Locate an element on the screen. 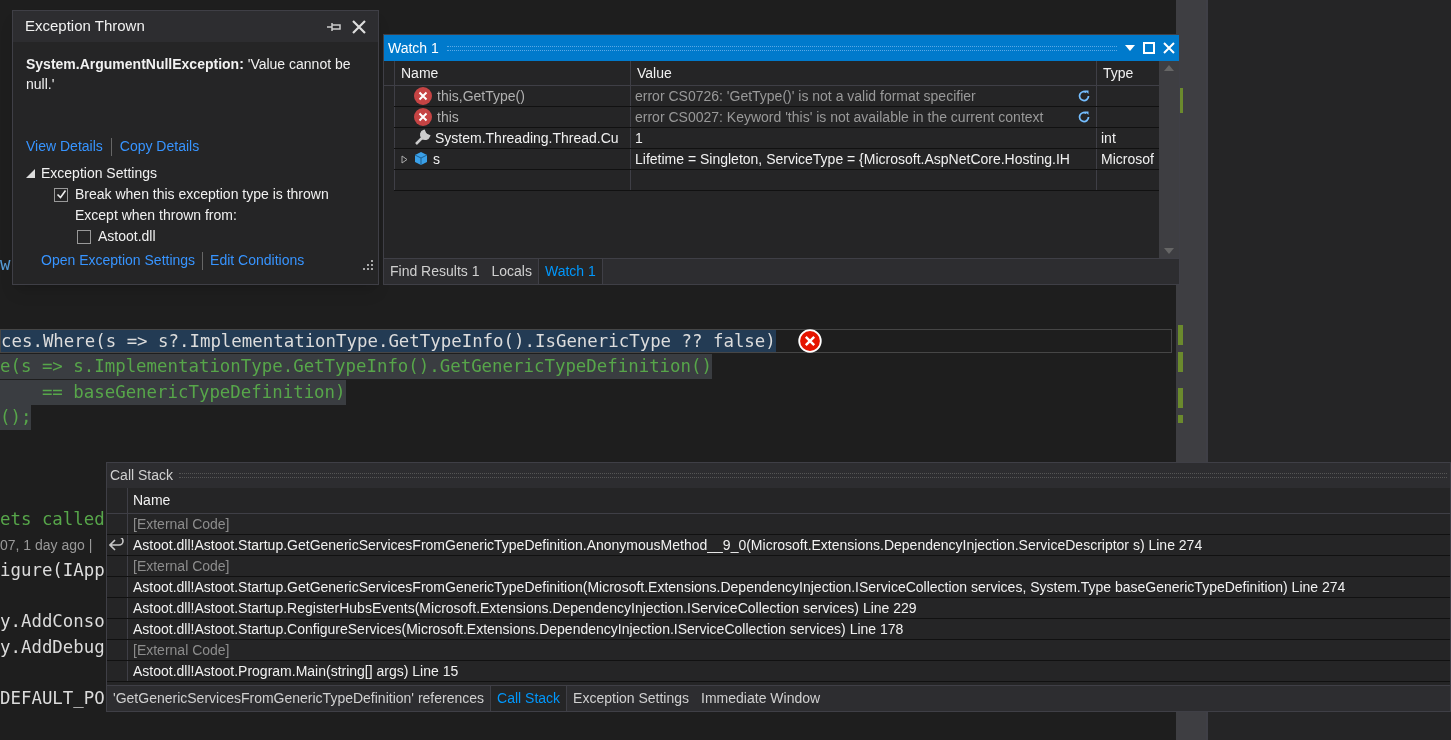 The width and height of the screenshot is (1451, 740). code-line: DEFAULT_PO is located at coordinates (52, 698).